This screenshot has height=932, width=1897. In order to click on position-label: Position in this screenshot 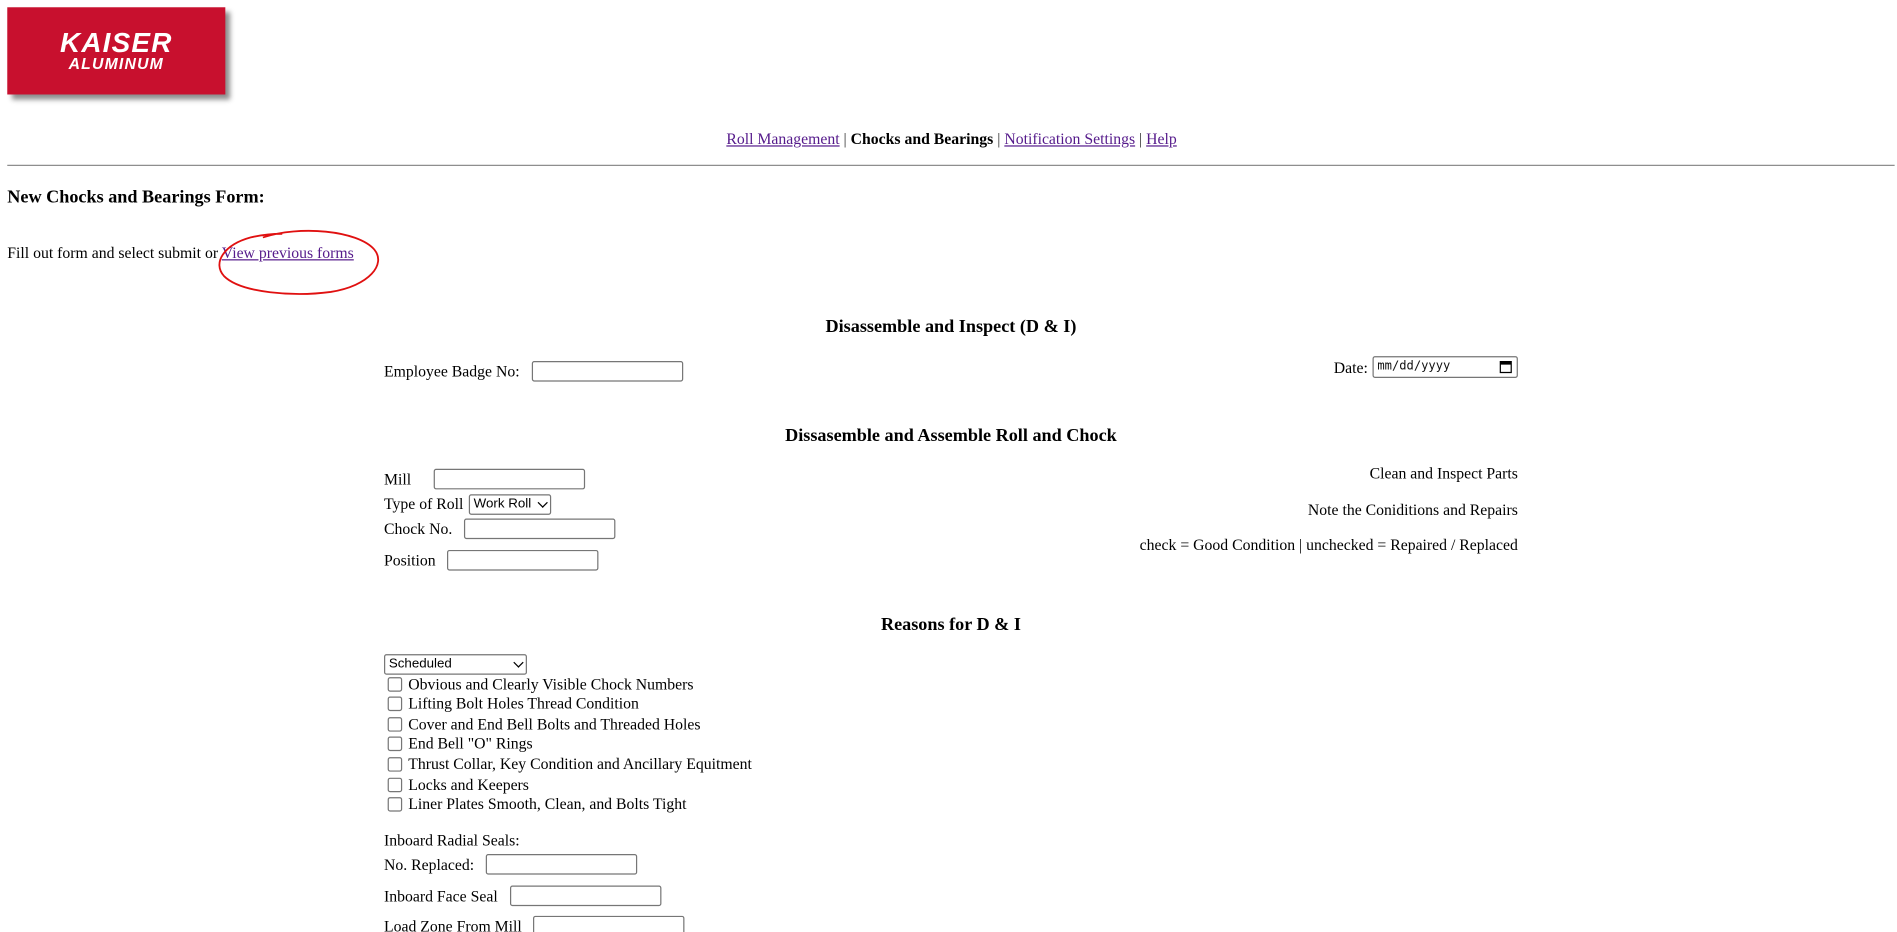, I will do `click(410, 560)`.